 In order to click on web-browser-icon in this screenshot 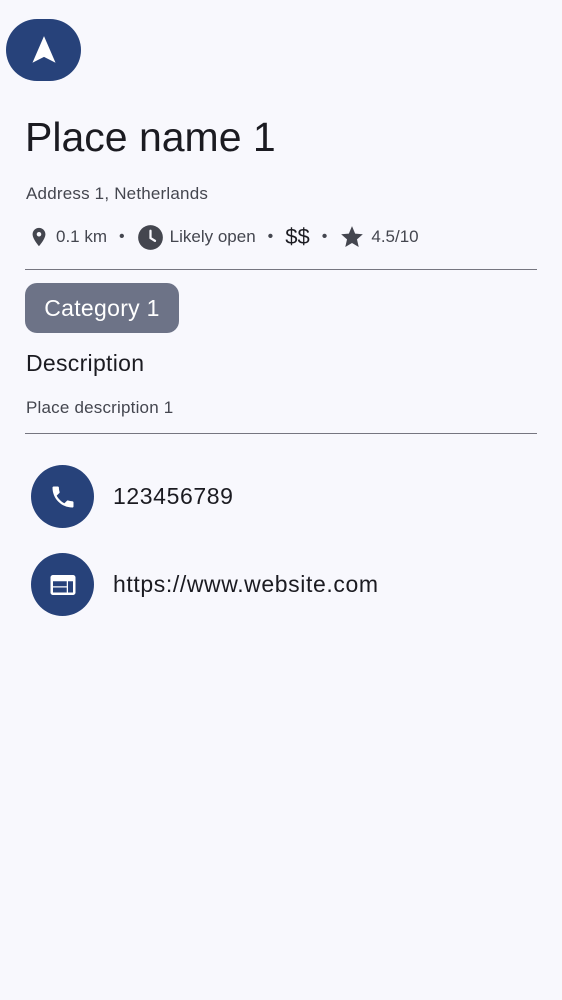, I will do `click(62, 584)`.